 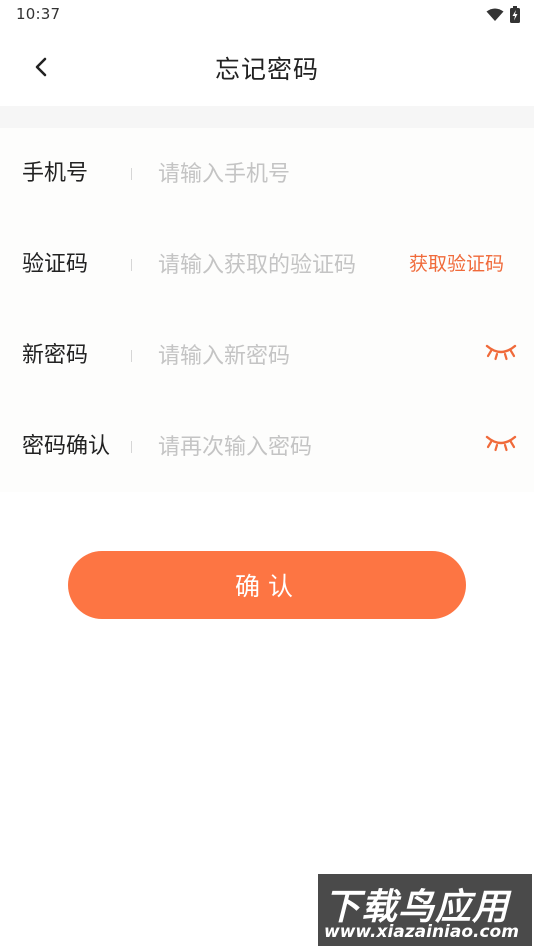 What do you see at coordinates (66, 446) in the screenshot?
I see `confirm-password-label: 密码确认` at bounding box center [66, 446].